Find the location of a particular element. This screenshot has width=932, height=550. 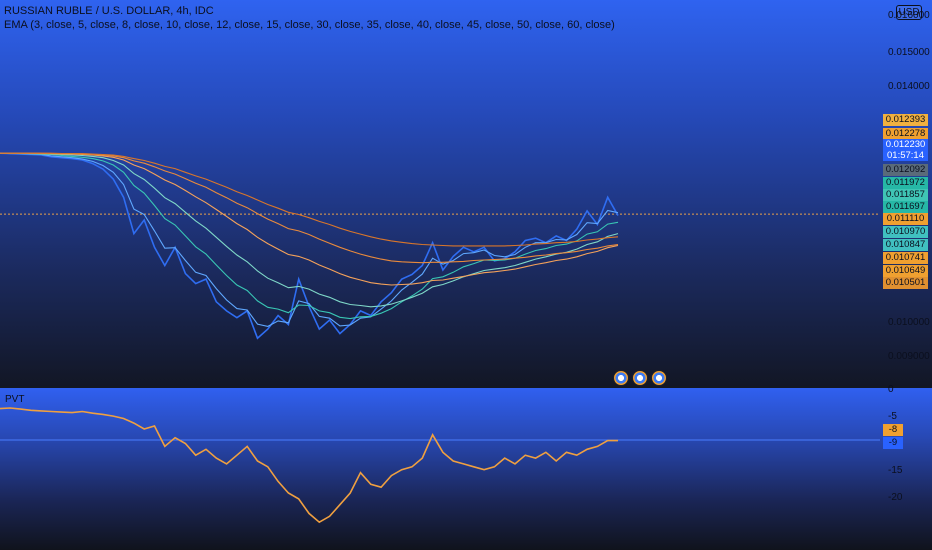

badge-value: 0.011972 is located at coordinates (905, 182).